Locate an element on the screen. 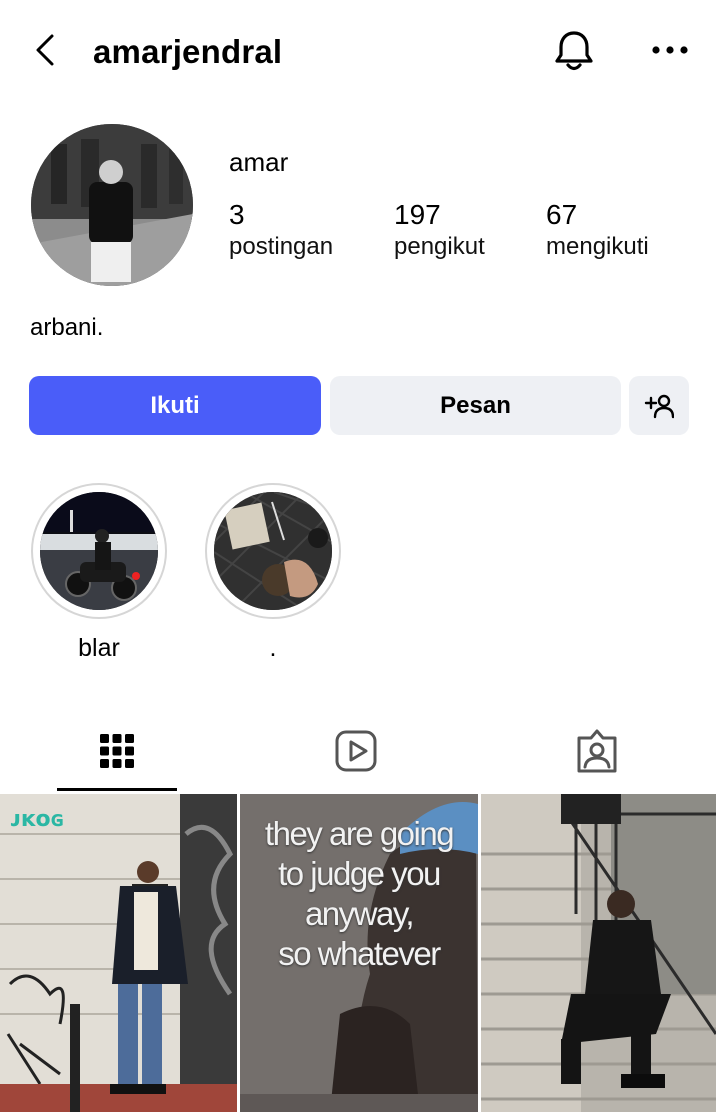 The width and height of the screenshot is (716, 1116). stat-following: 67 mengikuti is located at coordinates (597, 230).